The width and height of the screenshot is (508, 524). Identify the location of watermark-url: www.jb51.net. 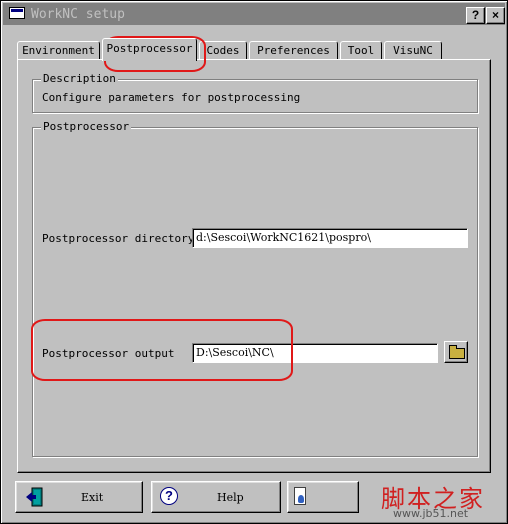
(431, 513).